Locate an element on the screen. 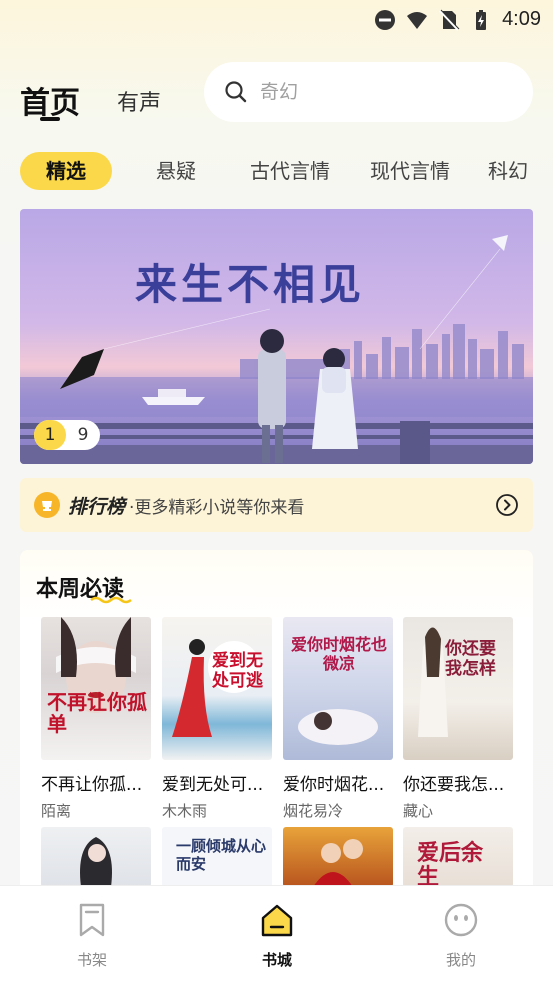  nav-profile: 我的 is located at coordinates (461, 936).